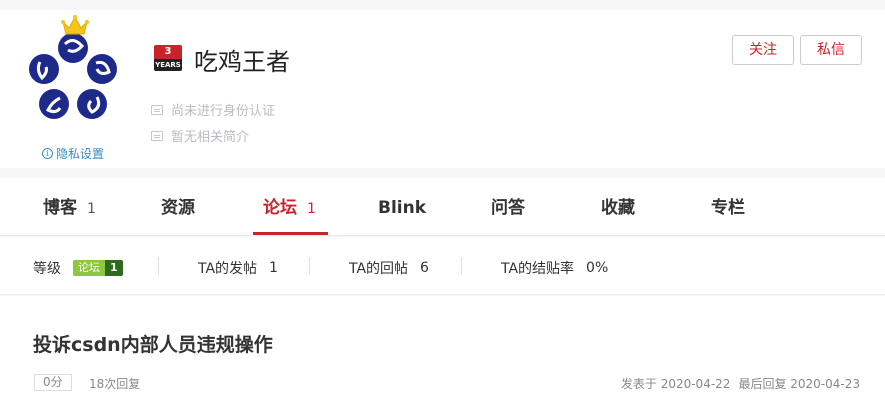 The width and height of the screenshot is (885, 411). I want to click on active-tab-indicator, so click(290, 233).